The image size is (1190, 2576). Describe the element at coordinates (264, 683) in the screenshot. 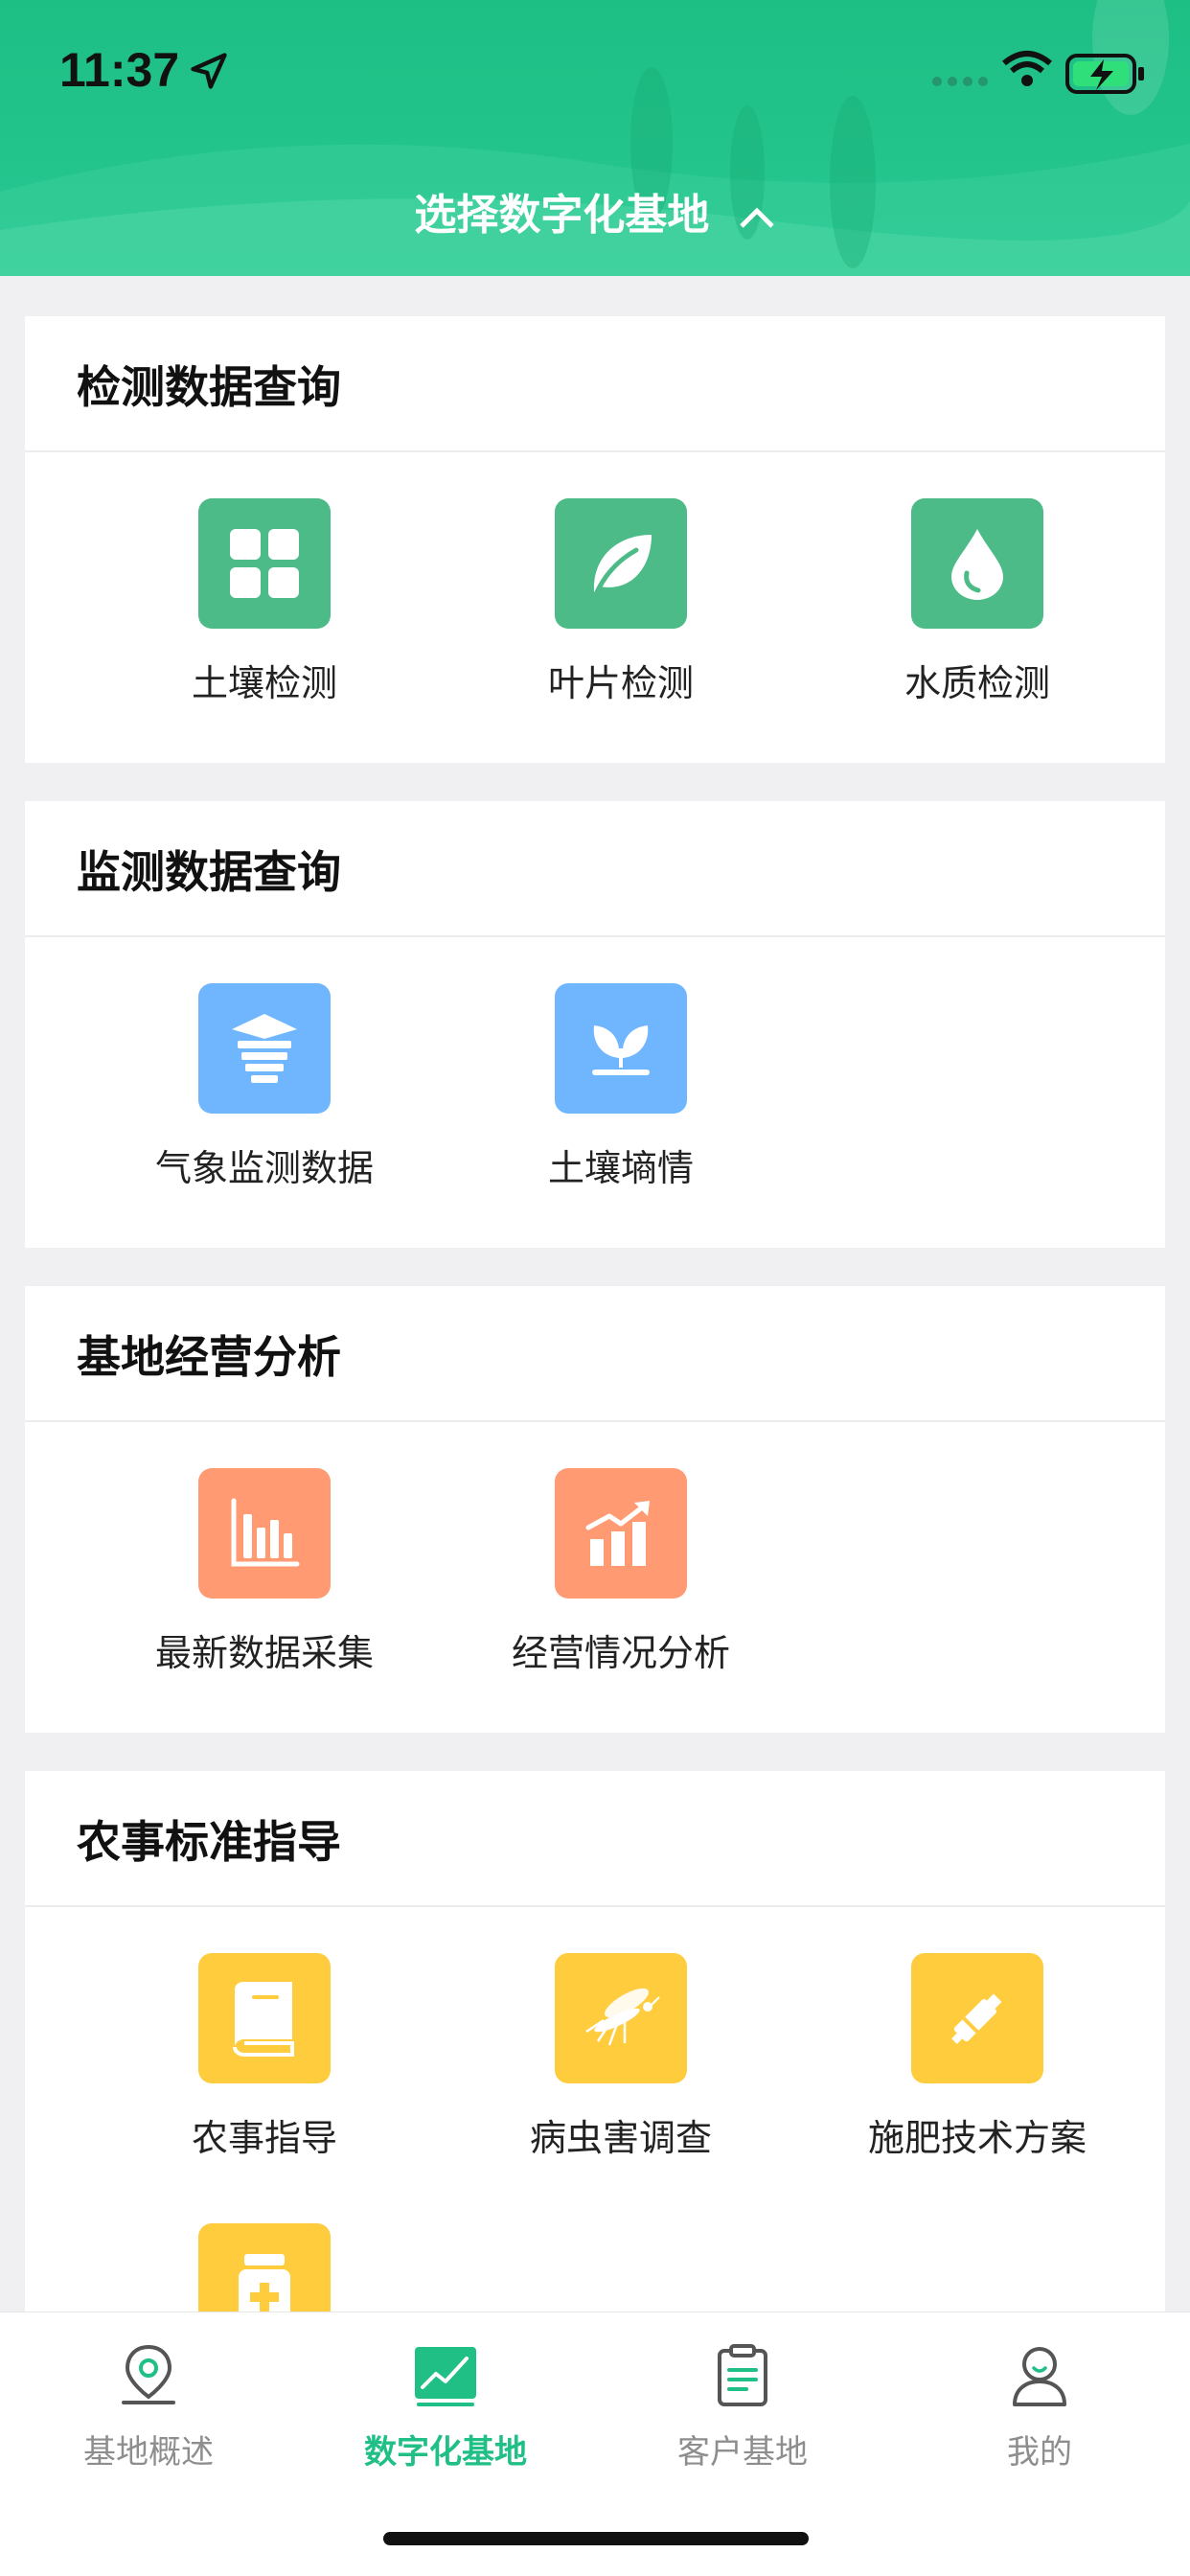

I see `tile-label: 土壤检测` at that location.